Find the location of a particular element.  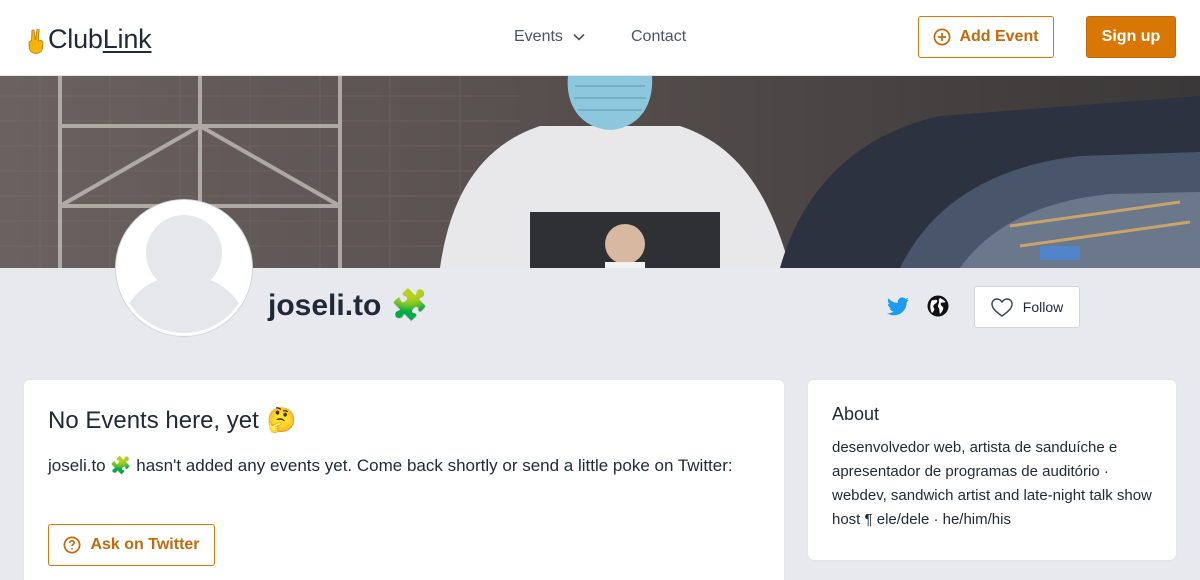

signup-button: Sign up is located at coordinates (1131, 37).